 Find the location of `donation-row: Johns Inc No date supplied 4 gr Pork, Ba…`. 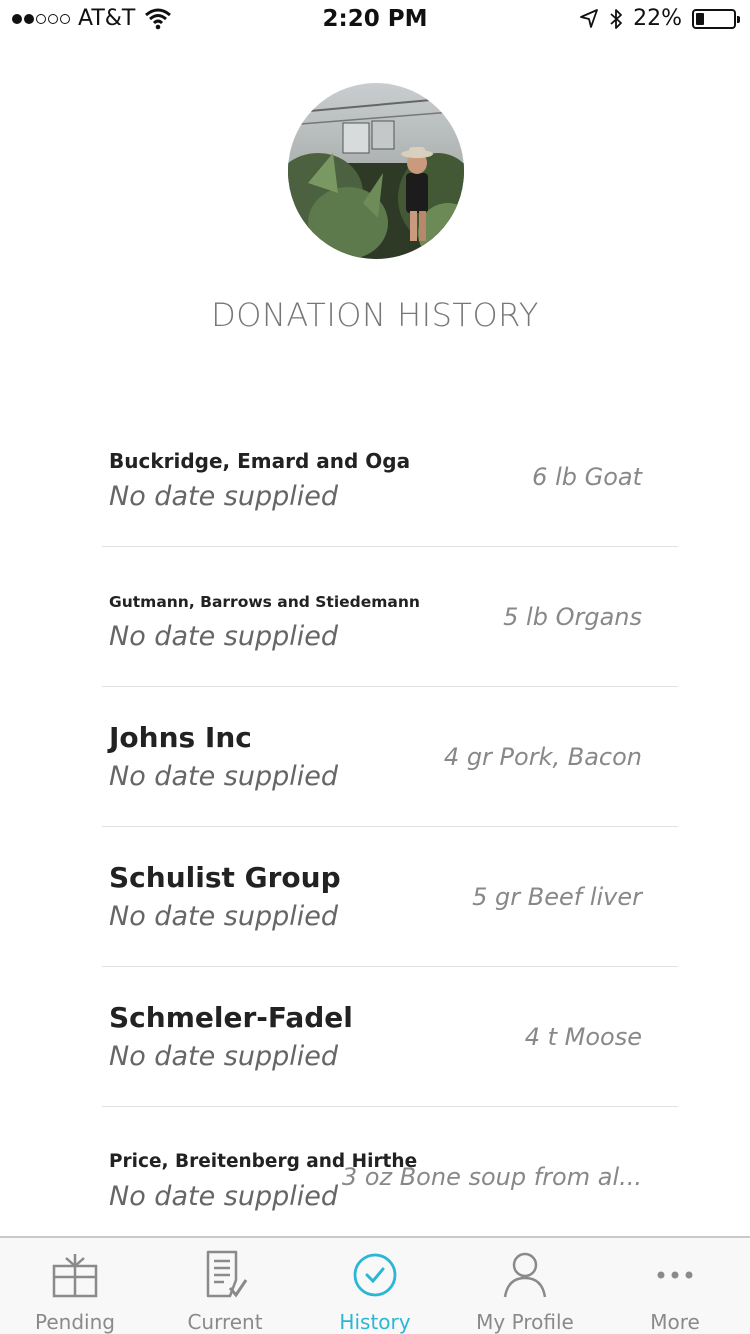

donation-row: Johns Inc No date supplied 4 gr Pork, Ba… is located at coordinates (390, 757).